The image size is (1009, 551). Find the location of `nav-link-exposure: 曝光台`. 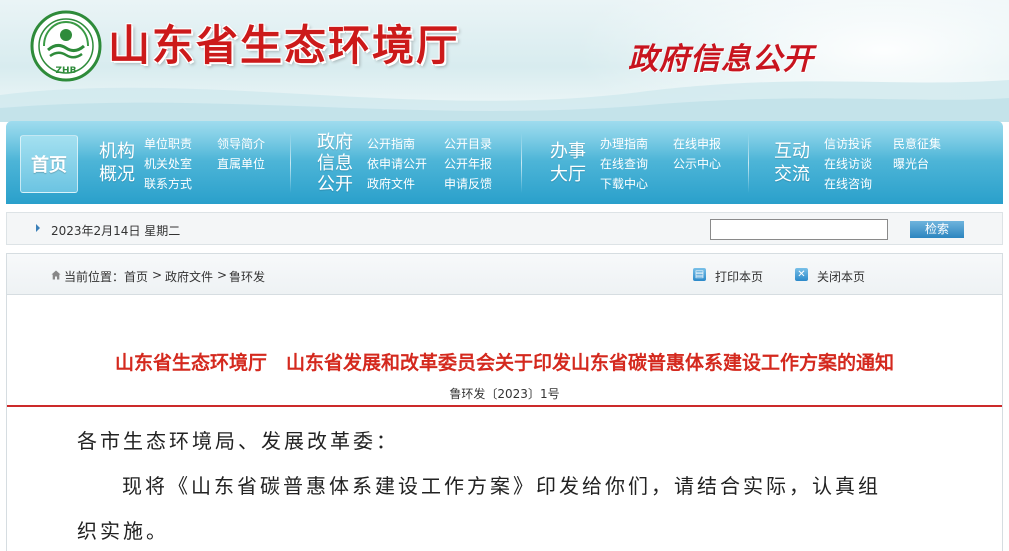

nav-link-exposure: 曝光台 is located at coordinates (911, 164).